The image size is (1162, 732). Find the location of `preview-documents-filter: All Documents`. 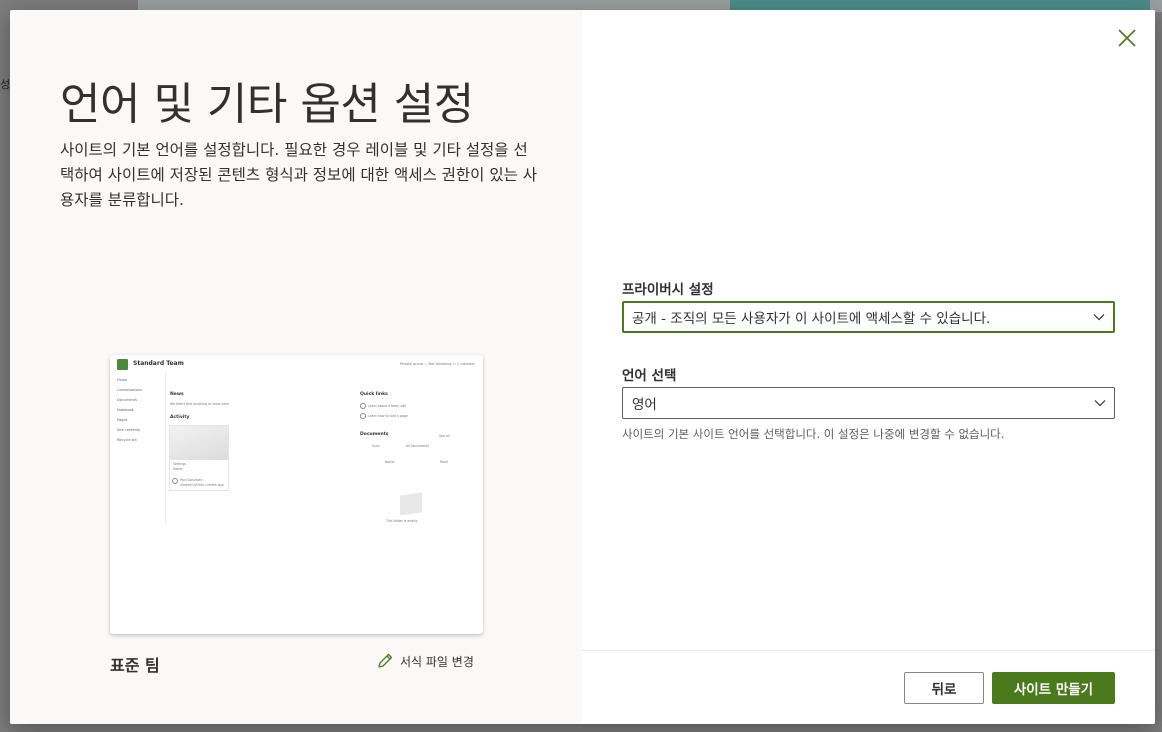

preview-documents-filter: All Documents is located at coordinates (418, 446).